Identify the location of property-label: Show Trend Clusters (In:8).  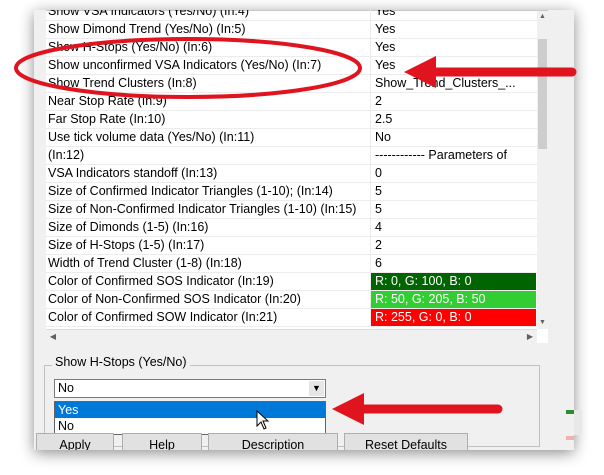
(122, 83).